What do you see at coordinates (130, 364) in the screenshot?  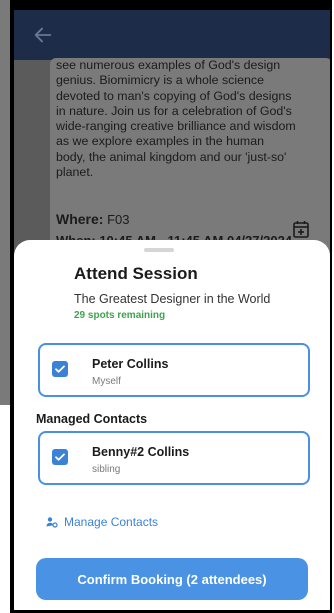 I see `contact-name: Peter Collins` at bounding box center [130, 364].